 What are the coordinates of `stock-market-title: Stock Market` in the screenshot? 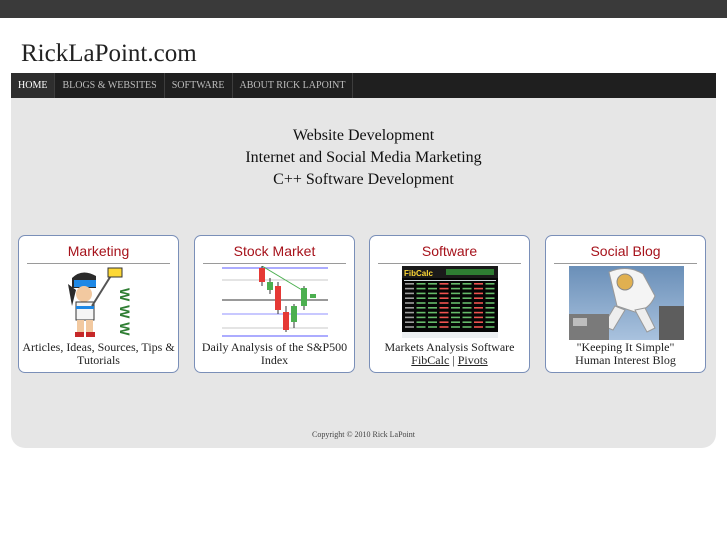 It's located at (274, 251).